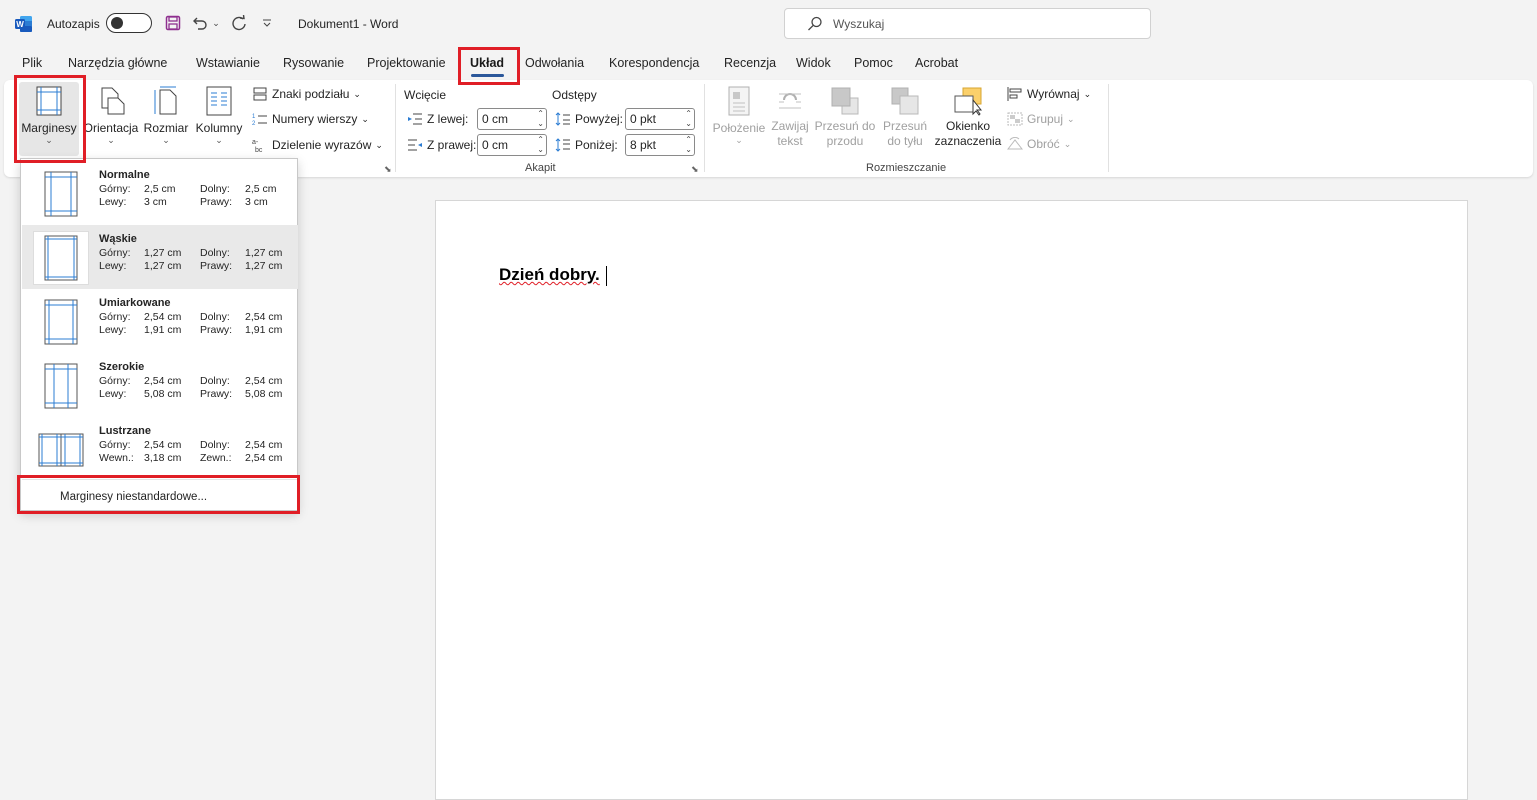  I want to click on active-tab-indicator, so click(487, 75).